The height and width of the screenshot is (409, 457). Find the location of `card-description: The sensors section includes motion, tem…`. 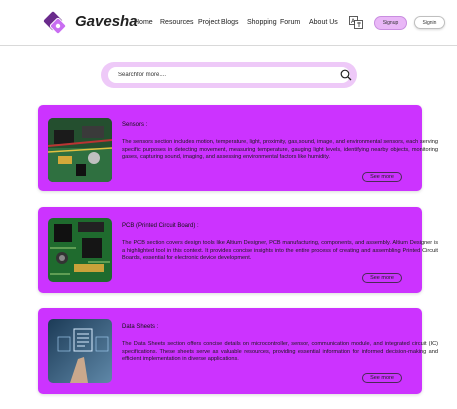

card-description: The sensors section includes motion, tem… is located at coordinates (280, 150).